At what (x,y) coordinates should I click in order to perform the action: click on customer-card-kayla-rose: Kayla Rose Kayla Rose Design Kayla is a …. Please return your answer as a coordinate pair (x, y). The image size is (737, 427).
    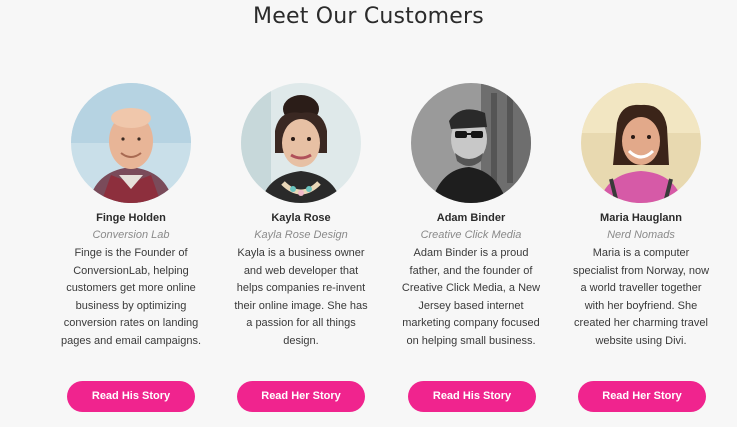
    Looking at the image, I should click on (301, 216).